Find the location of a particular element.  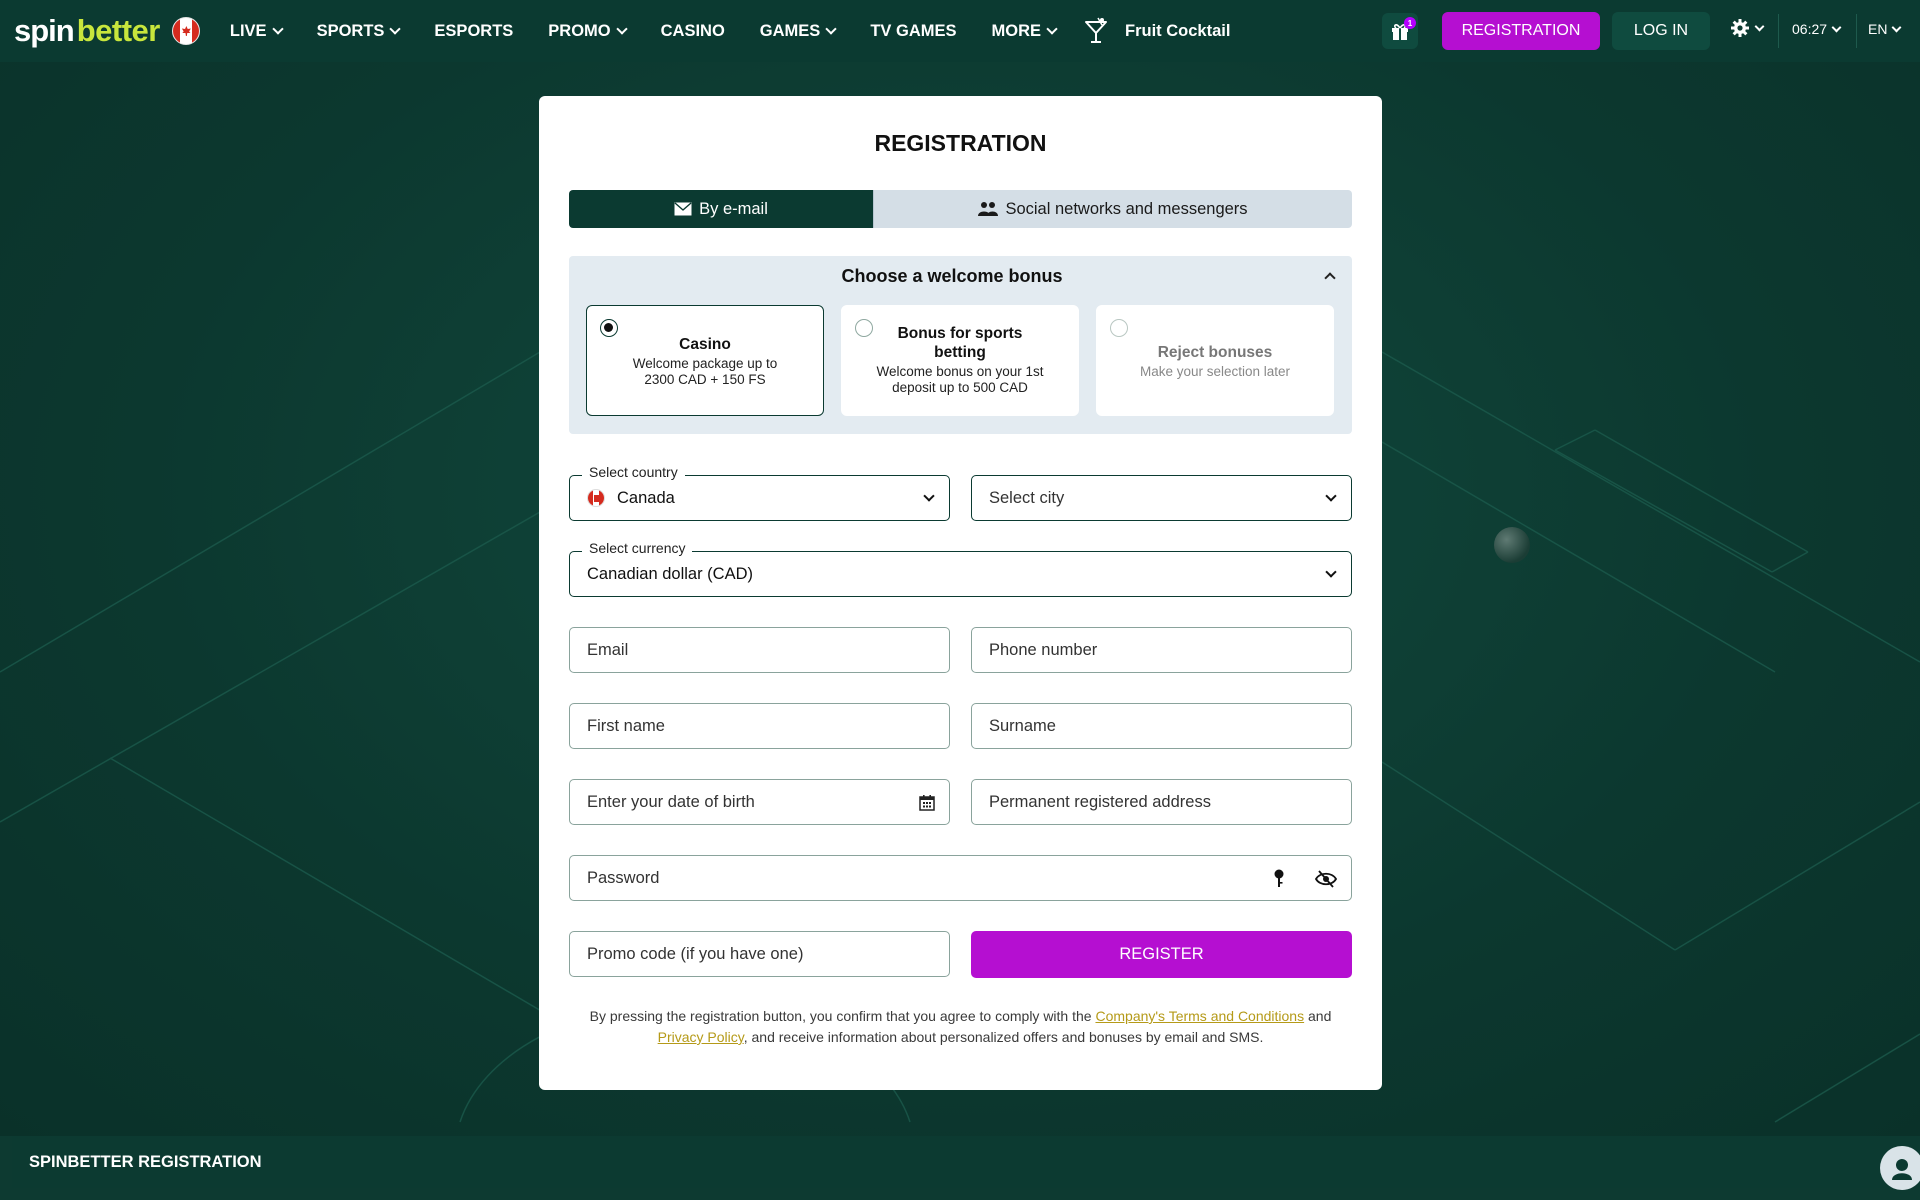

radio-sports is located at coordinates (864, 328).